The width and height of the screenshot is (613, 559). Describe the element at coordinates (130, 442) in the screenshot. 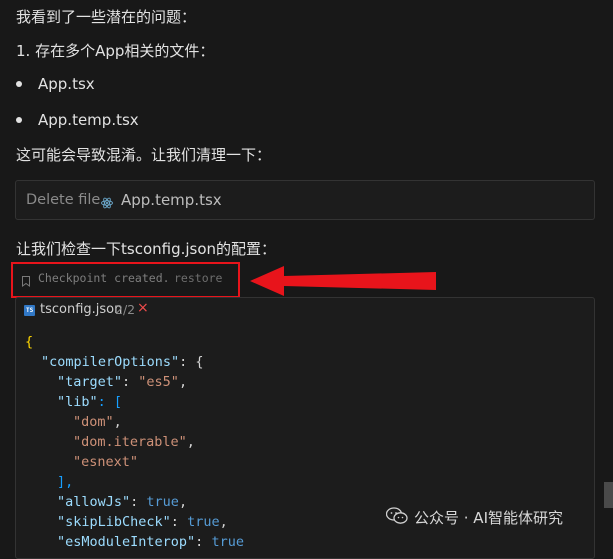

I see `code-value: "dom.iterable"` at that location.